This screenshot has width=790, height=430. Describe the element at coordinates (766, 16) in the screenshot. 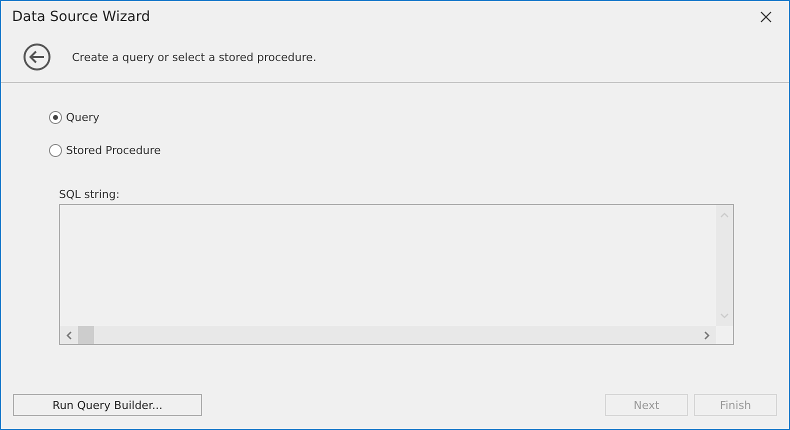

I see `close-icon` at that location.